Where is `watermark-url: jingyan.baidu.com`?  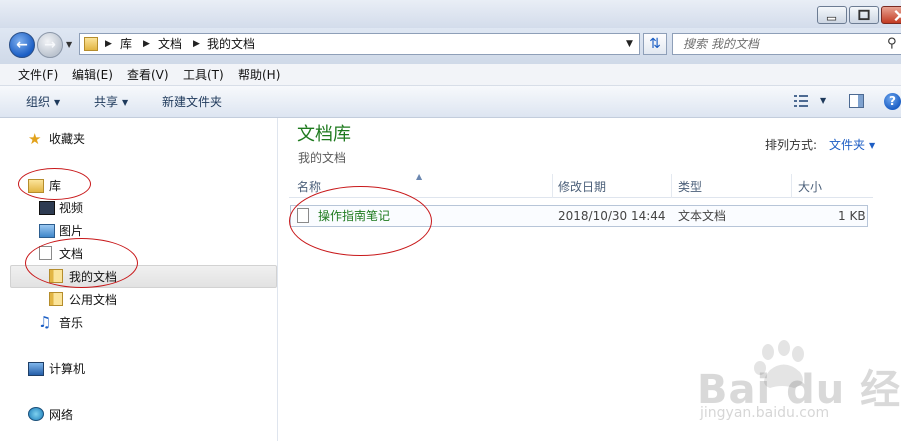 watermark-url: jingyan.baidu.com is located at coordinates (765, 413).